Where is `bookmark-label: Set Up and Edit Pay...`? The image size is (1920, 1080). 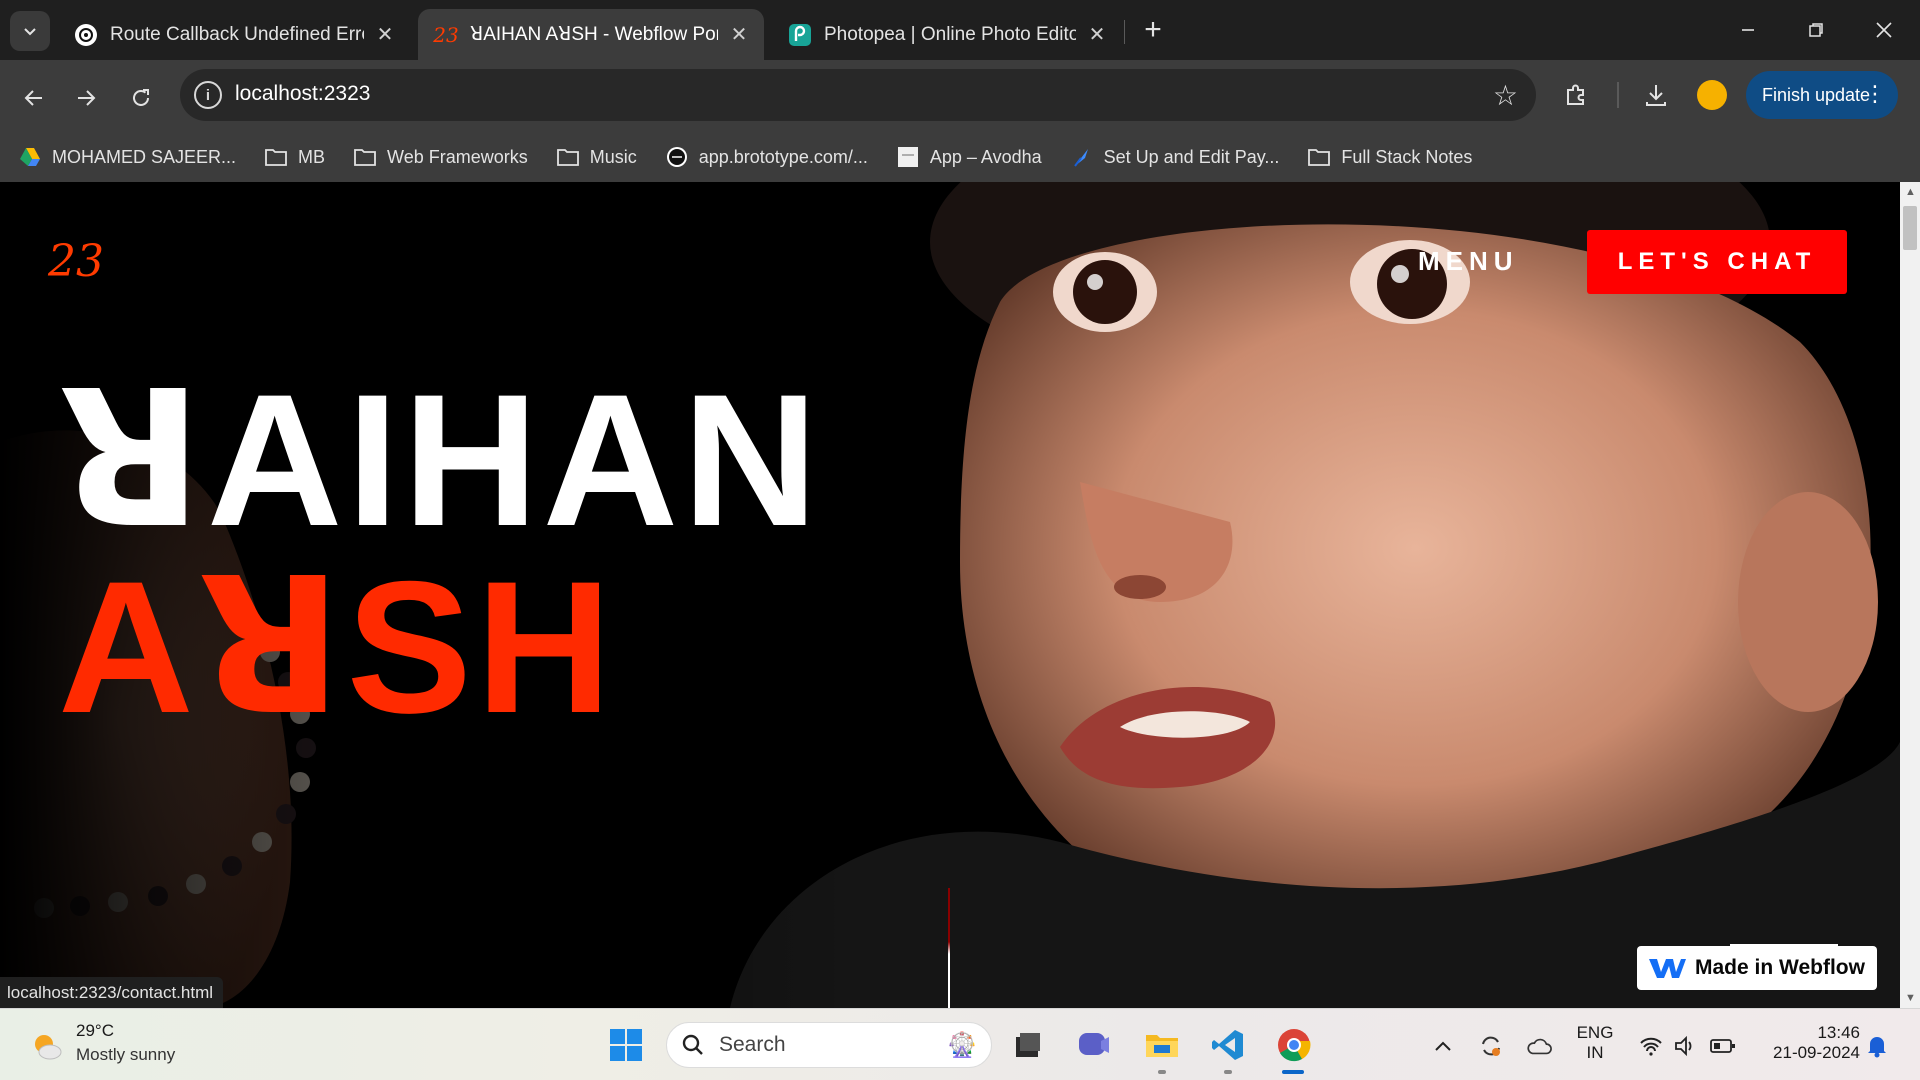 bookmark-label: Set Up and Edit Pay... is located at coordinates (1191, 156).